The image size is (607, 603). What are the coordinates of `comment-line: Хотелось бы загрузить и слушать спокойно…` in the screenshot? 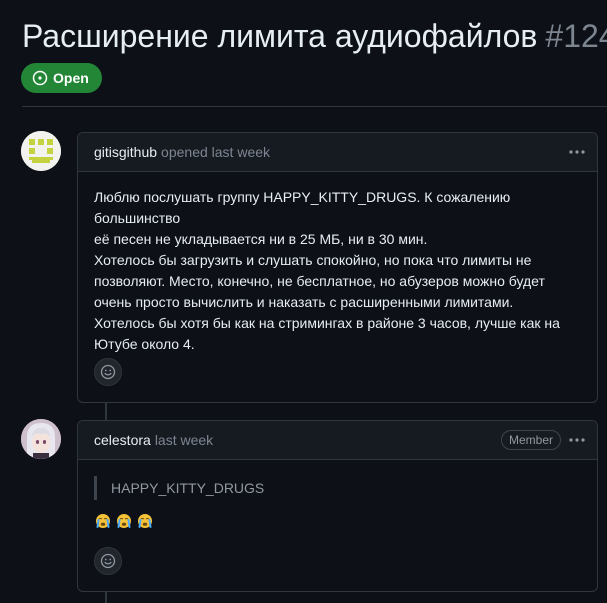 It's located at (313, 260).